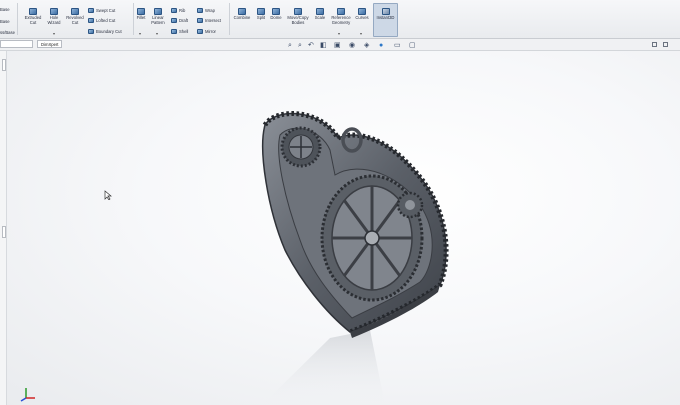  What do you see at coordinates (352, 46) in the screenshot?
I see `display-style-icon: ◉` at bounding box center [352, 46].